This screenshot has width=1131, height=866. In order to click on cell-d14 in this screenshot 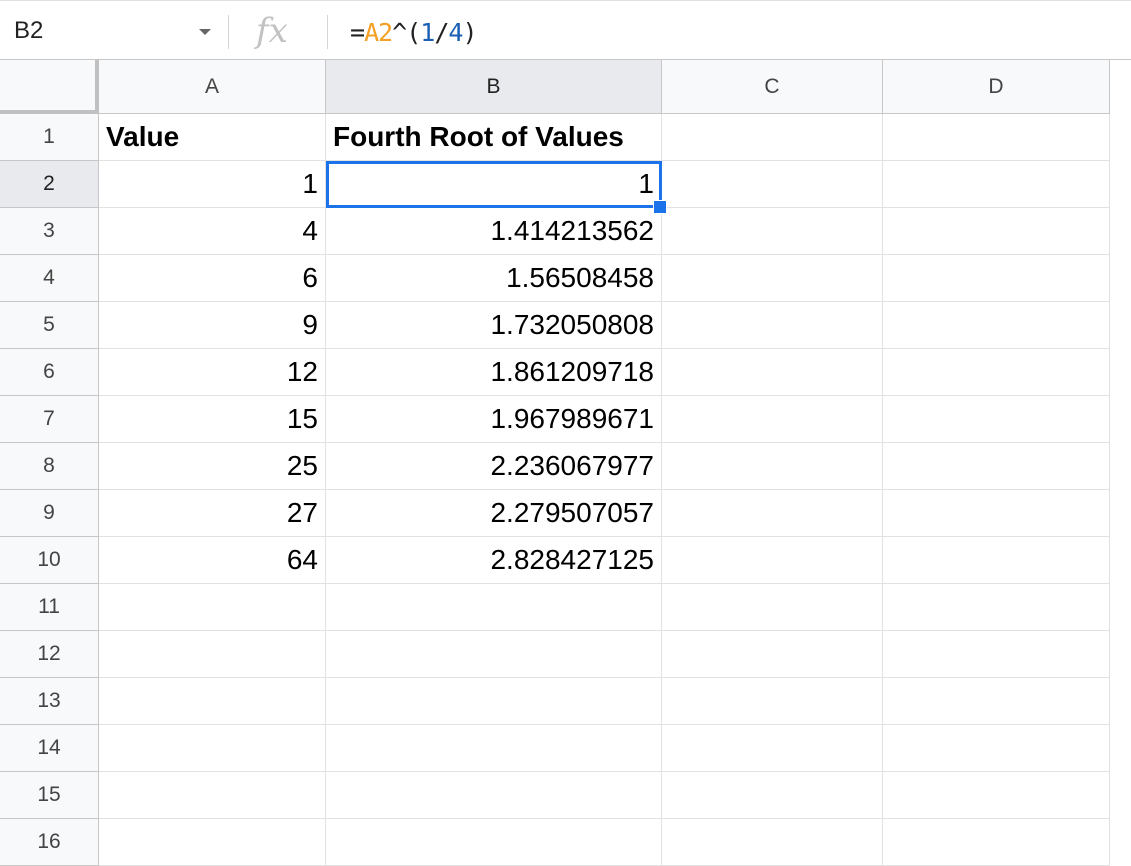, I will do `click(996, 748)`.